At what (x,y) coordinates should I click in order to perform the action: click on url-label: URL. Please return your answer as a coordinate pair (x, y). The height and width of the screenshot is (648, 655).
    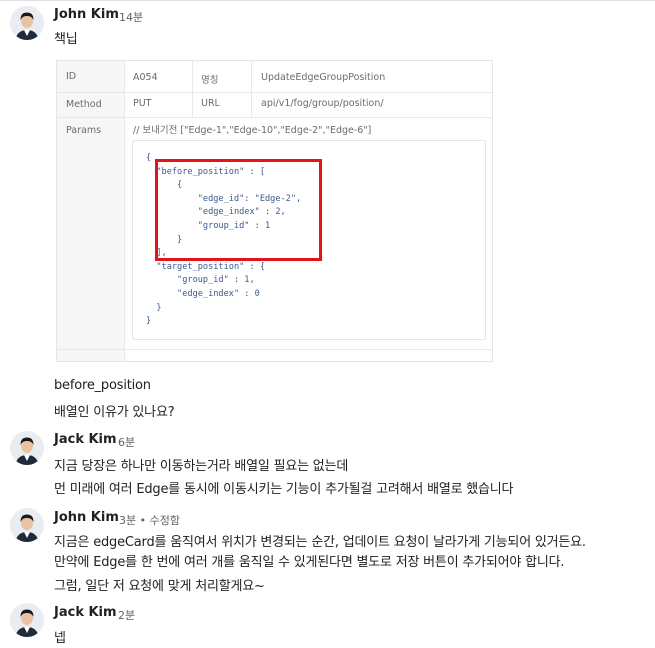
    Looking at the image, I should click on (210, 103).